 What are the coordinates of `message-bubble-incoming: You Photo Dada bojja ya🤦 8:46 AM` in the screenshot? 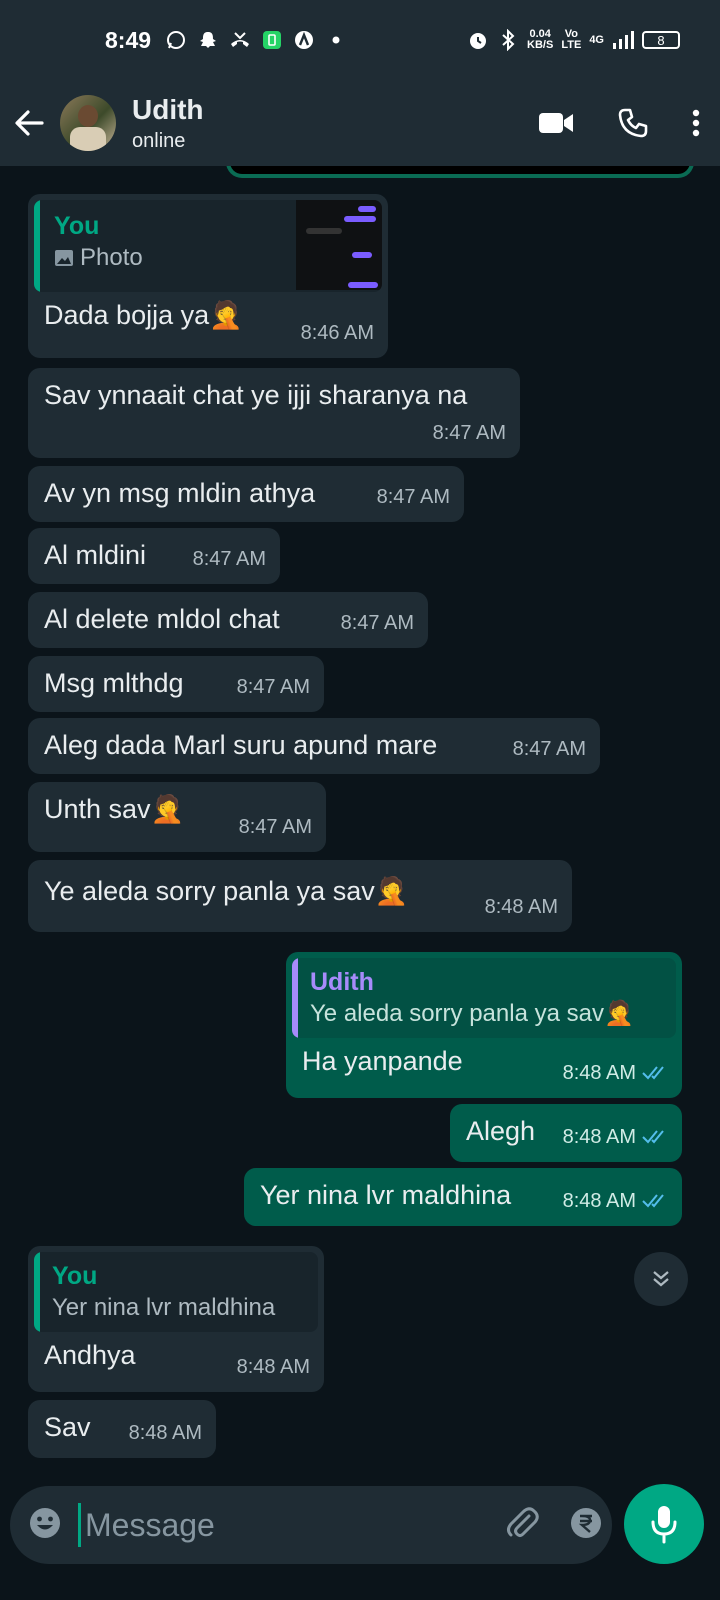 It's located at (208, 276).